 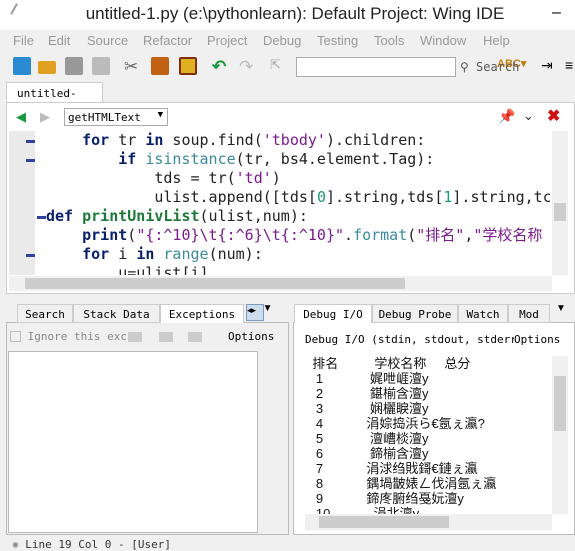 What do you see at coordinates (298, 178) in the screenshot?
I see `code-line: tds = tr('td')` at bounding box center [298, 178].